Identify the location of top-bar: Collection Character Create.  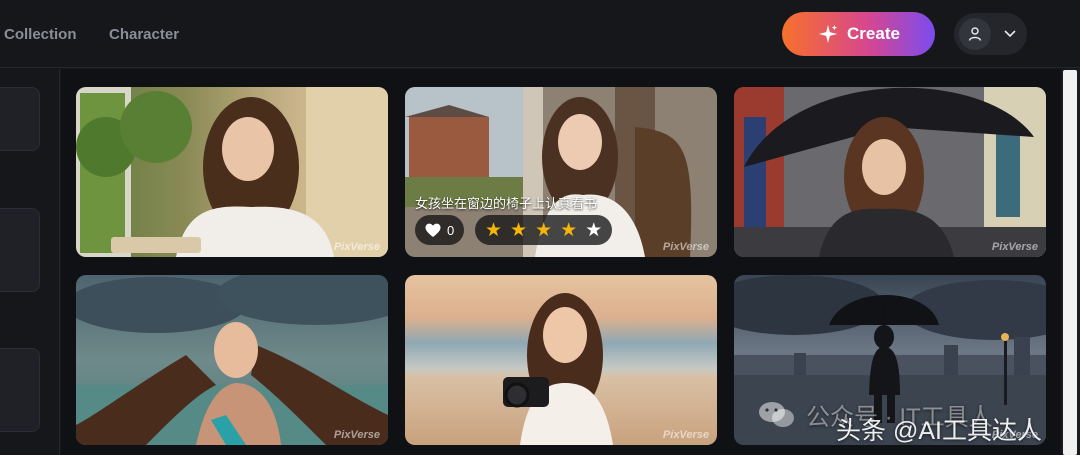
(540, 34).